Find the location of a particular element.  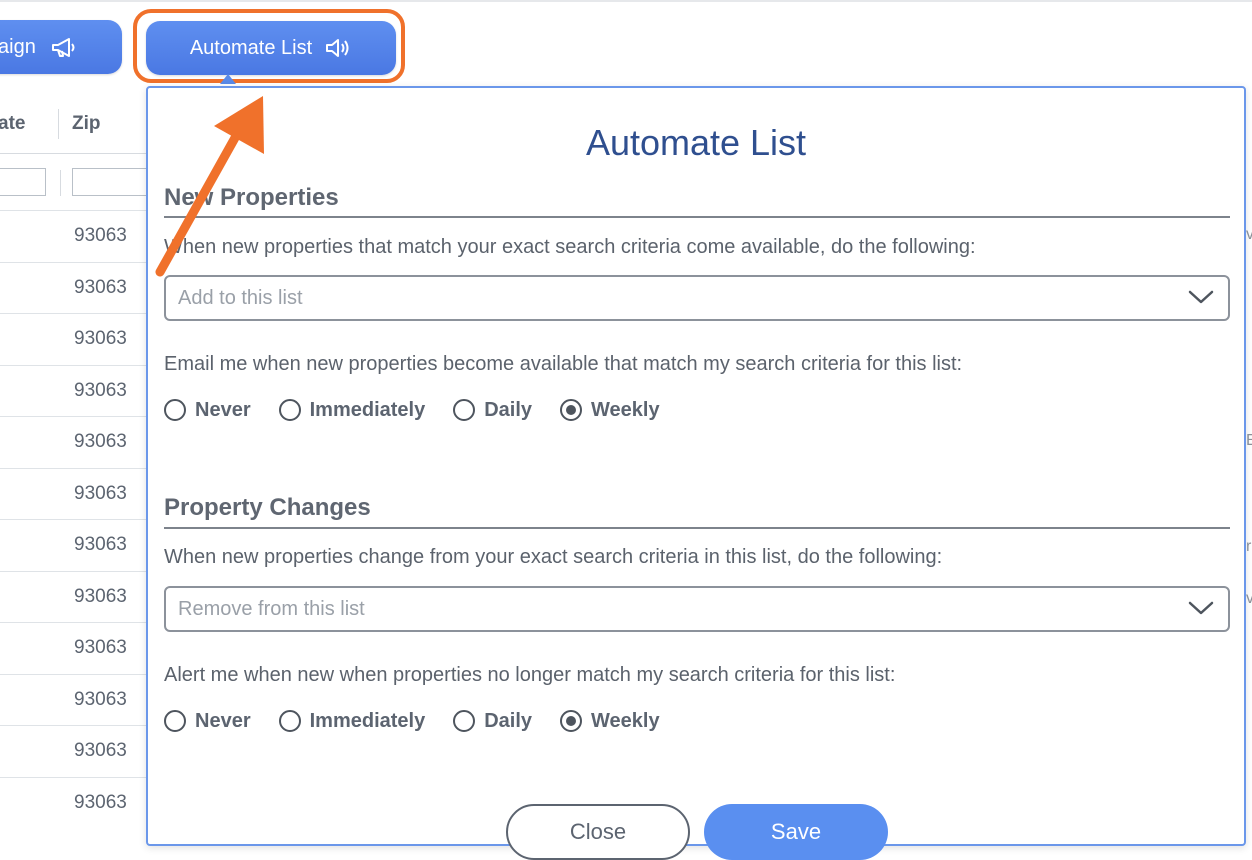

close-button: Close is located at coordinates (598, 832).